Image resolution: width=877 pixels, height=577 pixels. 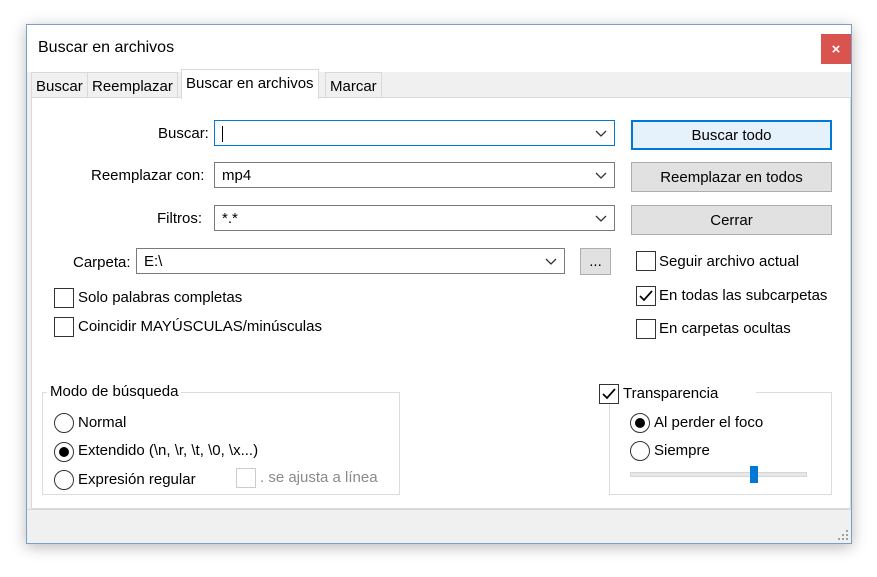 I want to click on palabras-completas-label: Solo palabras completas, so click(x=160, y=297).